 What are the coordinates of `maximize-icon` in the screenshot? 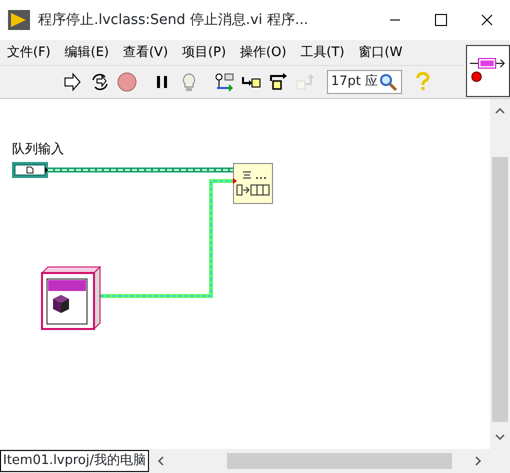 It's located at (441, 20).